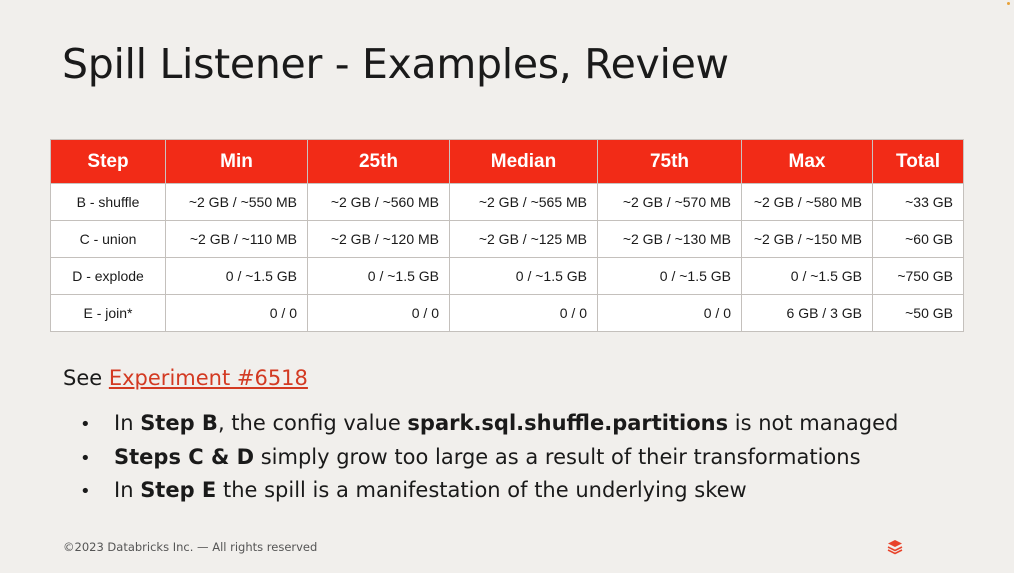 The height and width of the screenshot is (573, 1014). I want to click on cell-total: ~50 GB, so click(918, 313).